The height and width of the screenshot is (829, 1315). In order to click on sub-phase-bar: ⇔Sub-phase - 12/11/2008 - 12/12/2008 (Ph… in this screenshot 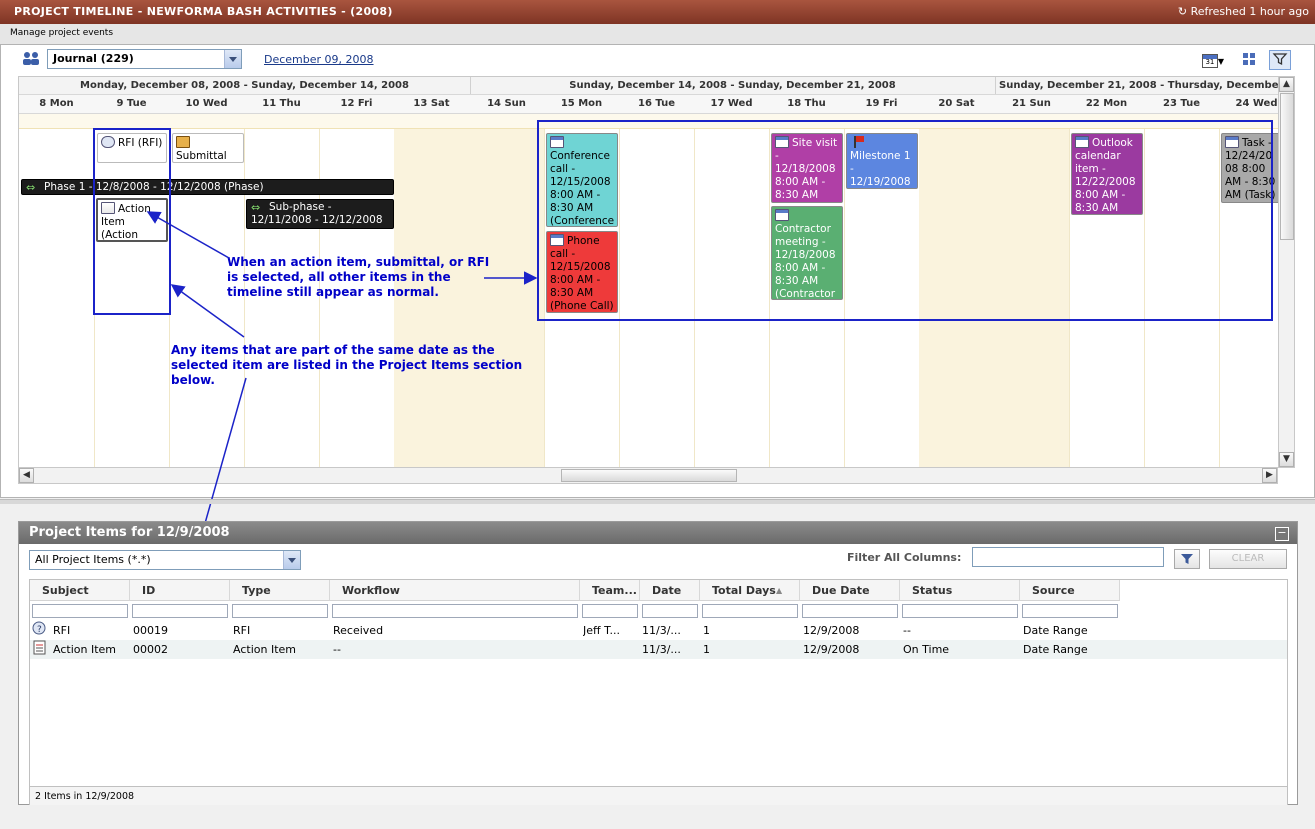, I will do `click(320, 214)`.